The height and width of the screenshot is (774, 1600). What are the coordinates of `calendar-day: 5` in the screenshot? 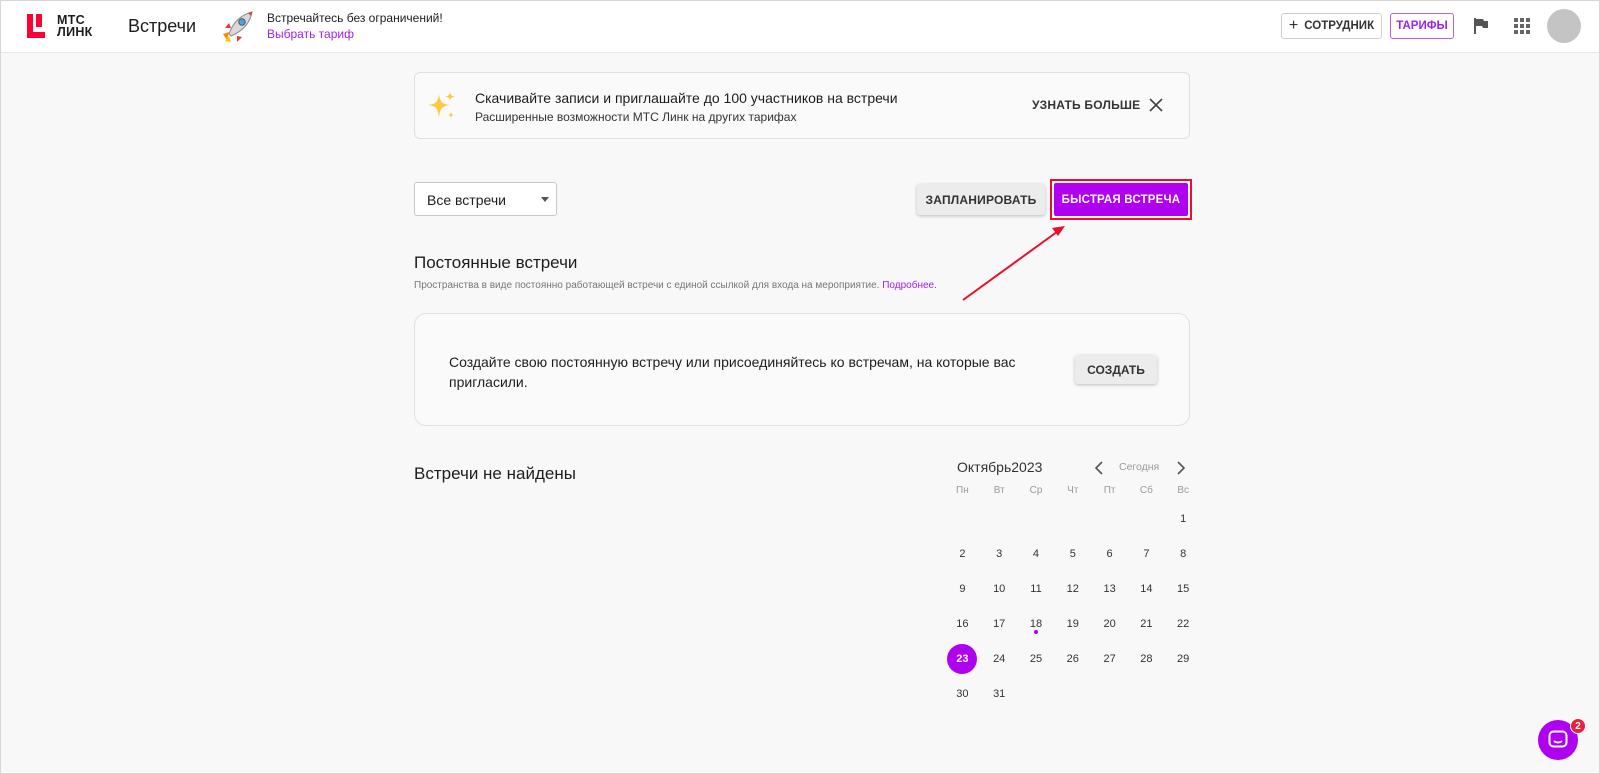 It's located at (1072, 553).